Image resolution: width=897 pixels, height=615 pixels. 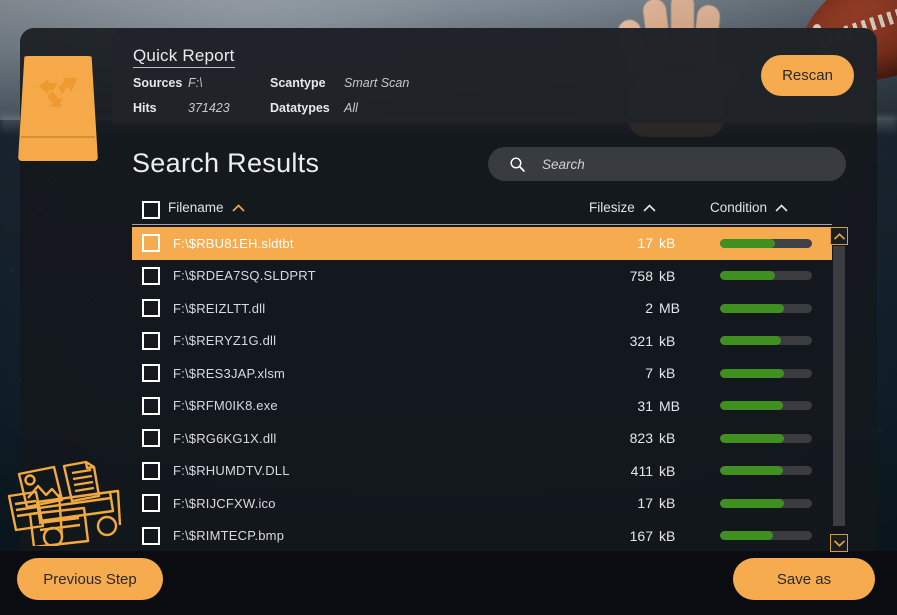 I want to click on scroll-down-button, so click(x=839, y=543).